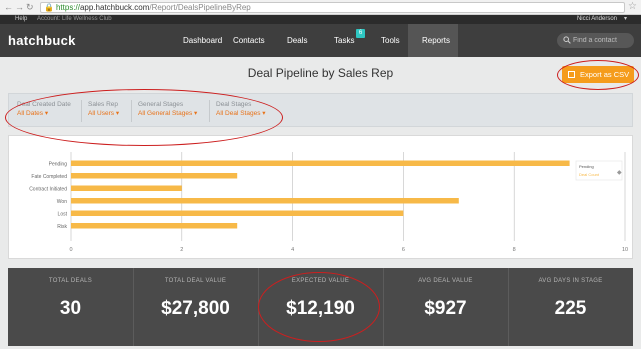 This screenshot has width=641, height=349. I want to click on stat-label: EXPECTED VALUE, so click(320, 281).